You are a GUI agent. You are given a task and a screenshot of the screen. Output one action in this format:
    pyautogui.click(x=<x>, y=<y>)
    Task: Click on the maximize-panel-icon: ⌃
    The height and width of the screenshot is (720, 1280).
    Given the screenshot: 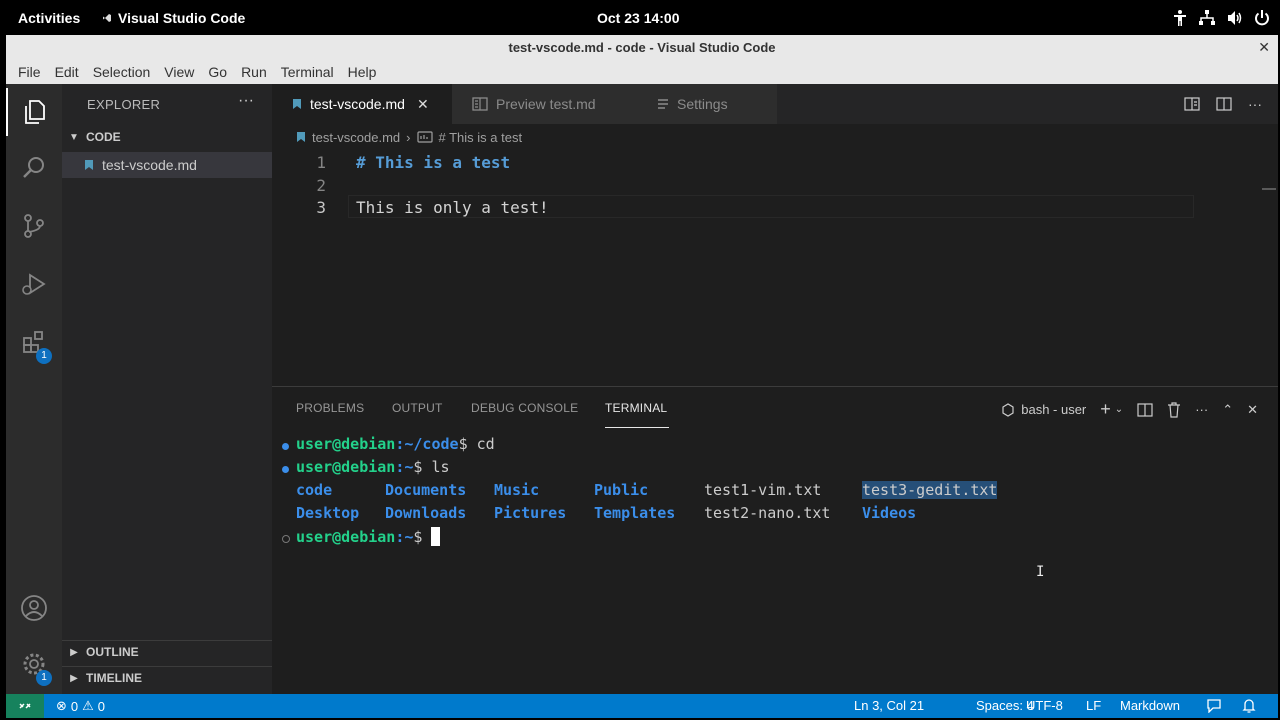 What is the action you would take?
    pyautogui.click(x=1227, y=410)
    